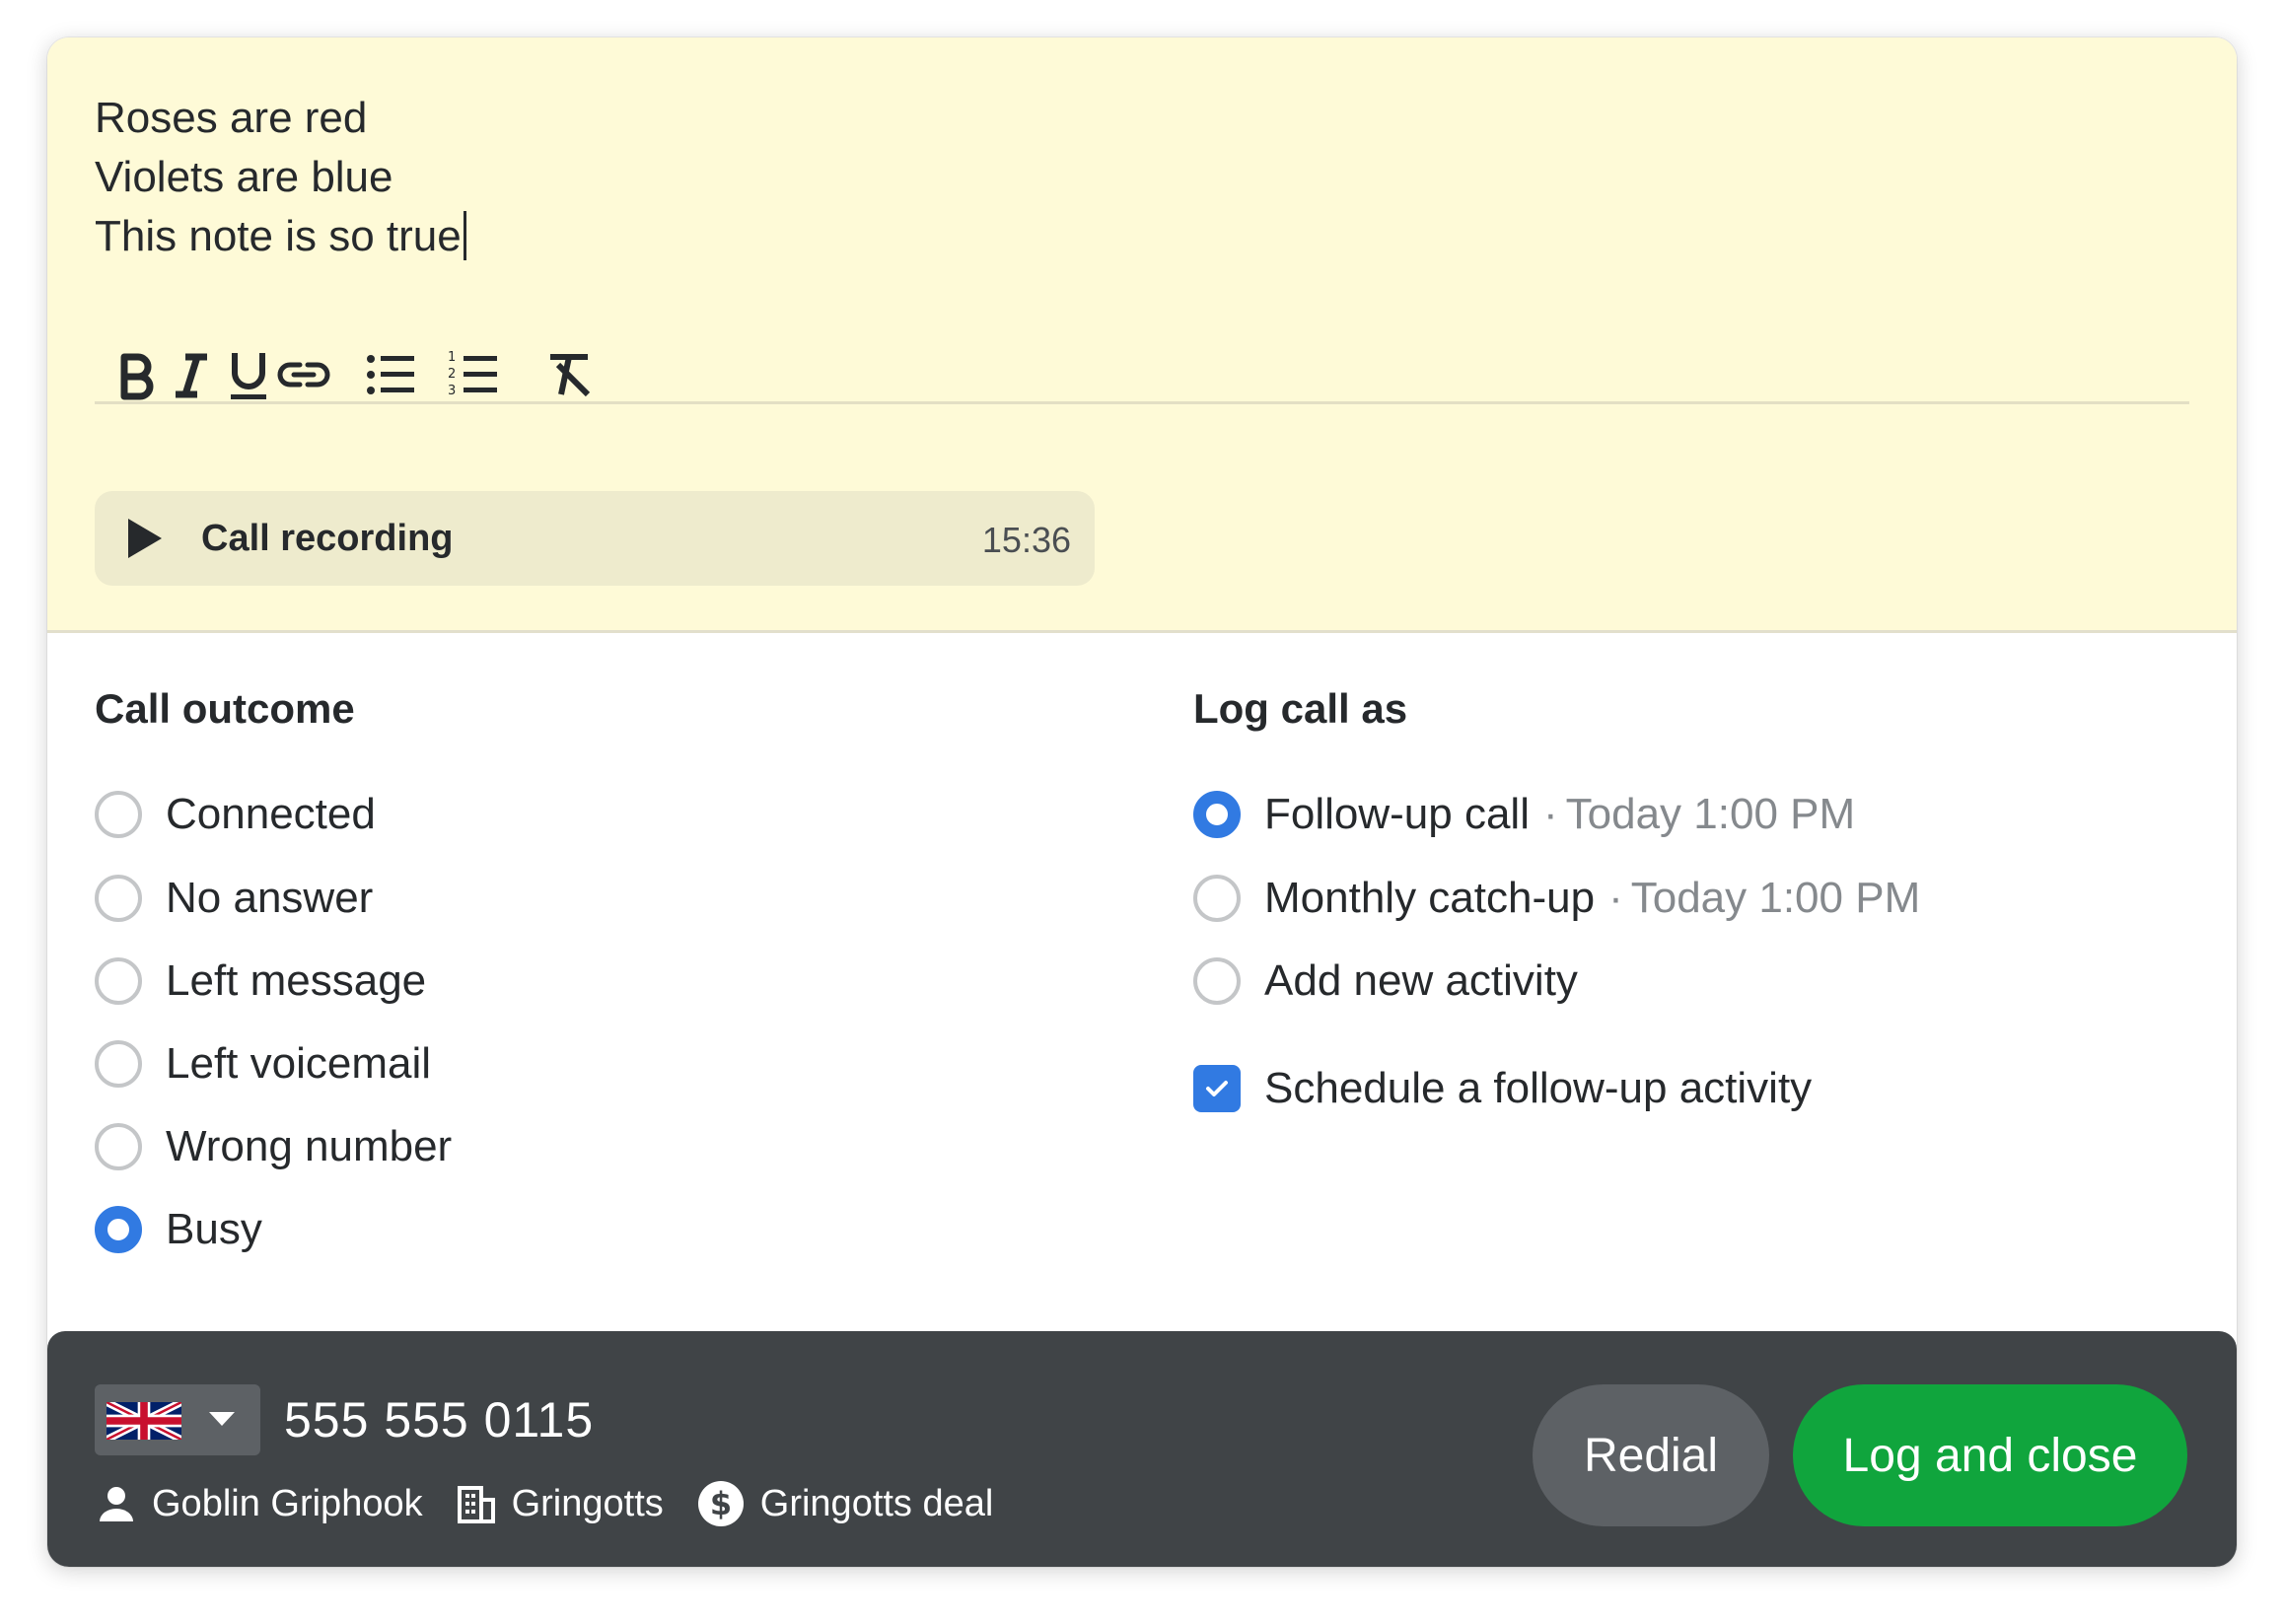 This screenshot has height=1624, width=2284. I want to click on recording-duration: 15:36, so click(1026, 540).